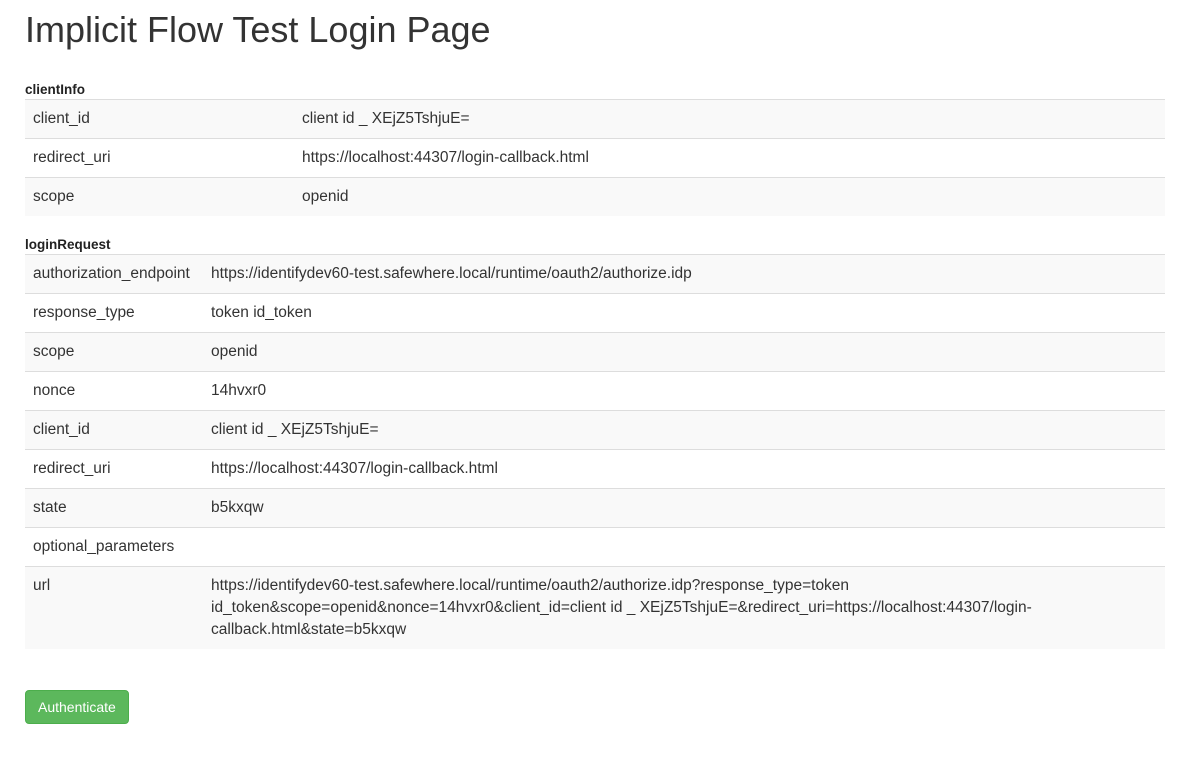 Image resolution: width=1200 pixels, height=779 pixels. I want to click on row-key: nonce, so click(114, 391).